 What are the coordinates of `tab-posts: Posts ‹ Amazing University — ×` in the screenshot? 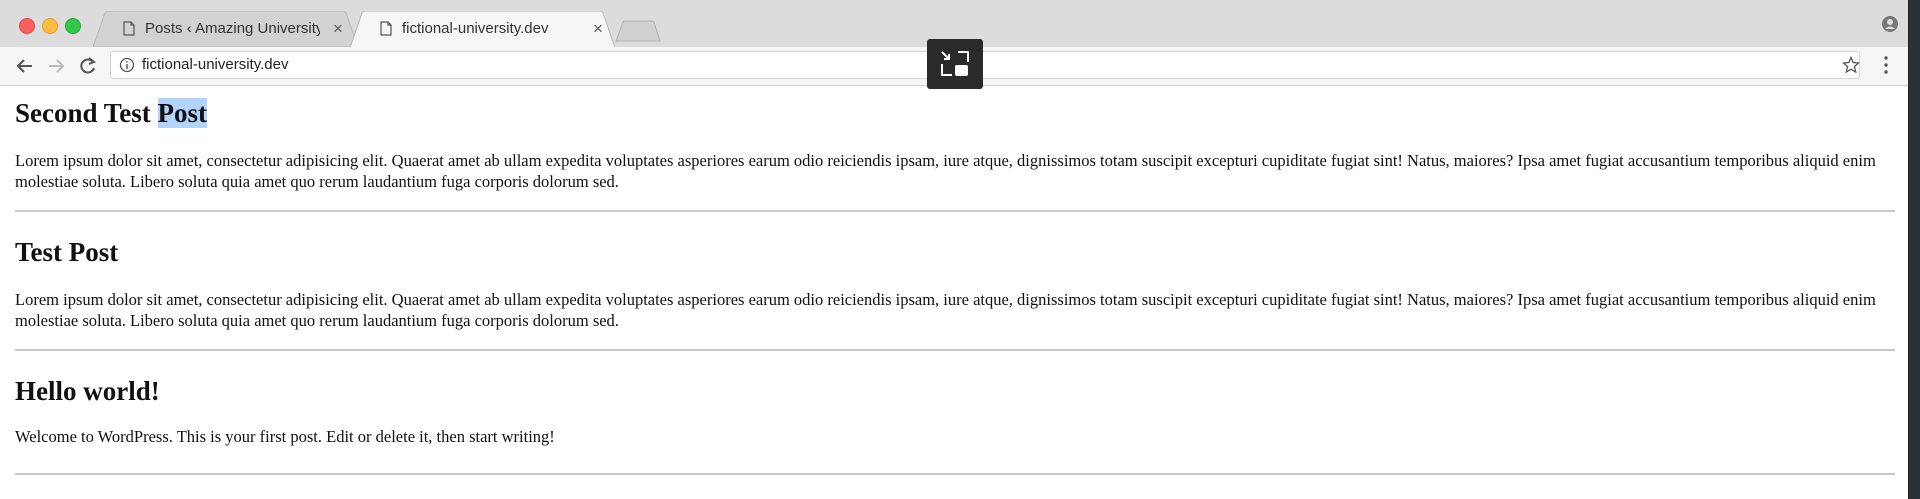 It's located at (225, 29).